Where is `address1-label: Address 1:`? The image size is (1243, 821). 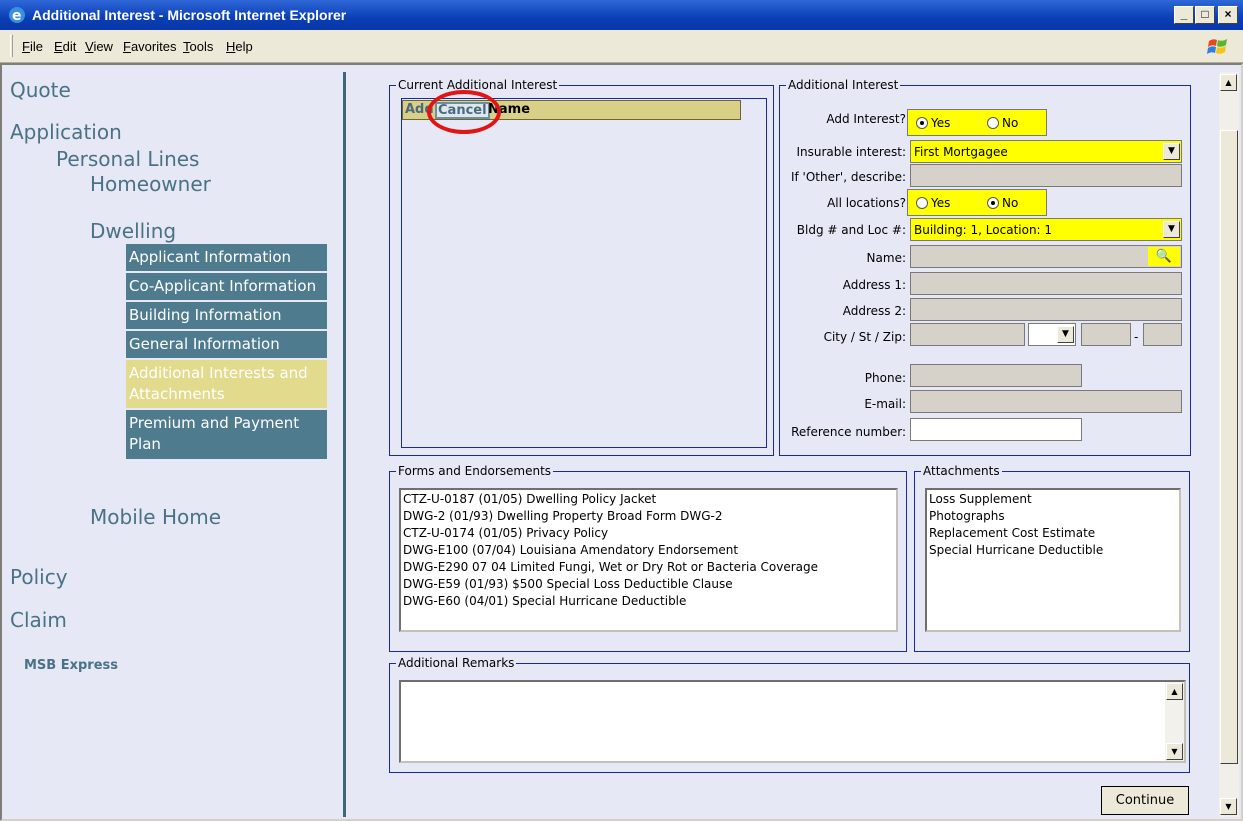 address1-label: Address 1: is located at coordinates (874, 285).